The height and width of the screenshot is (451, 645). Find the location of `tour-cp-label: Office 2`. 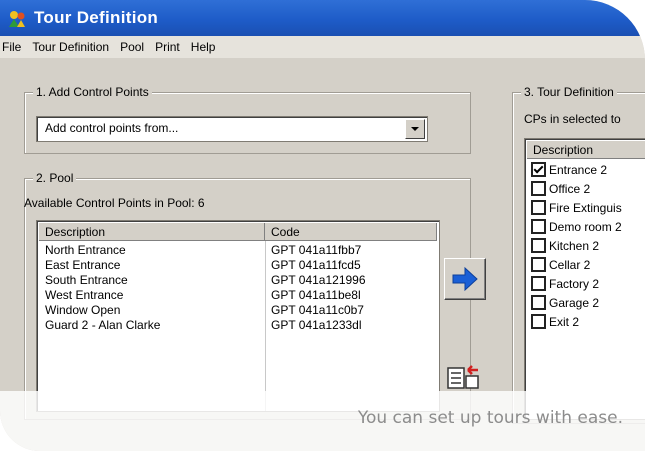

tour-cp-label: Office 2 is located at coordinates (570, 189).